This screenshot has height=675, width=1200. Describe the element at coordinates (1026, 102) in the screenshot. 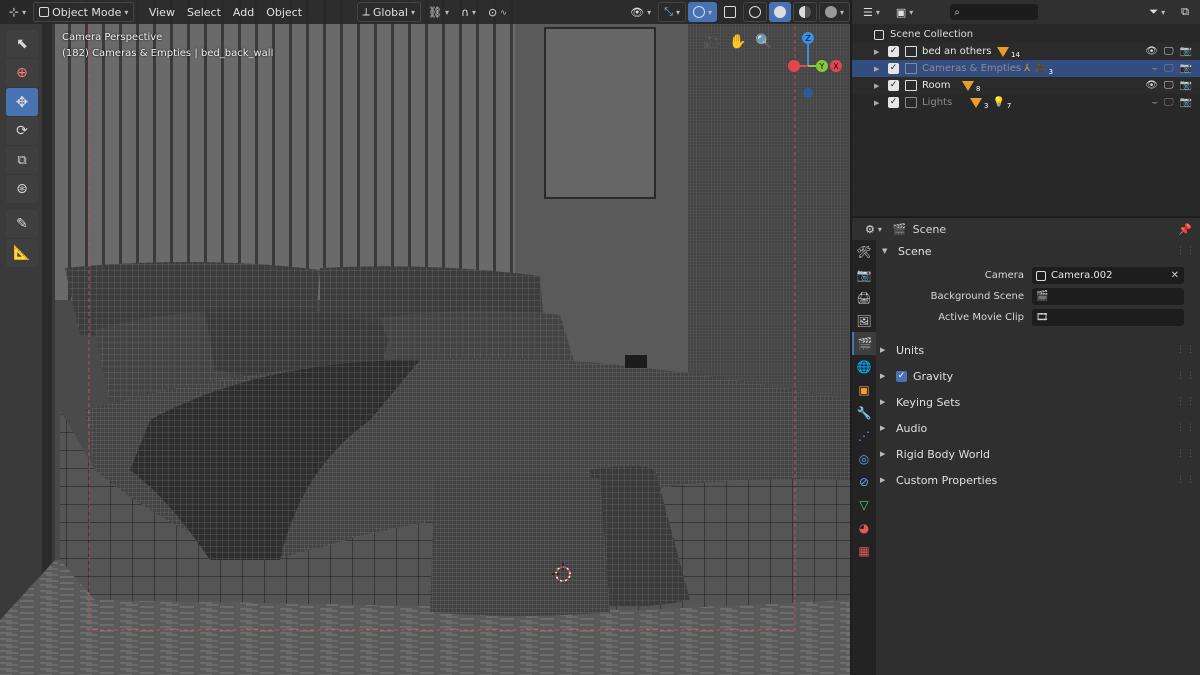

I see `outliner-row-lights: ▶ ✓ Lights 3 💡 7 ⌣ 🖵 📷` at that location.